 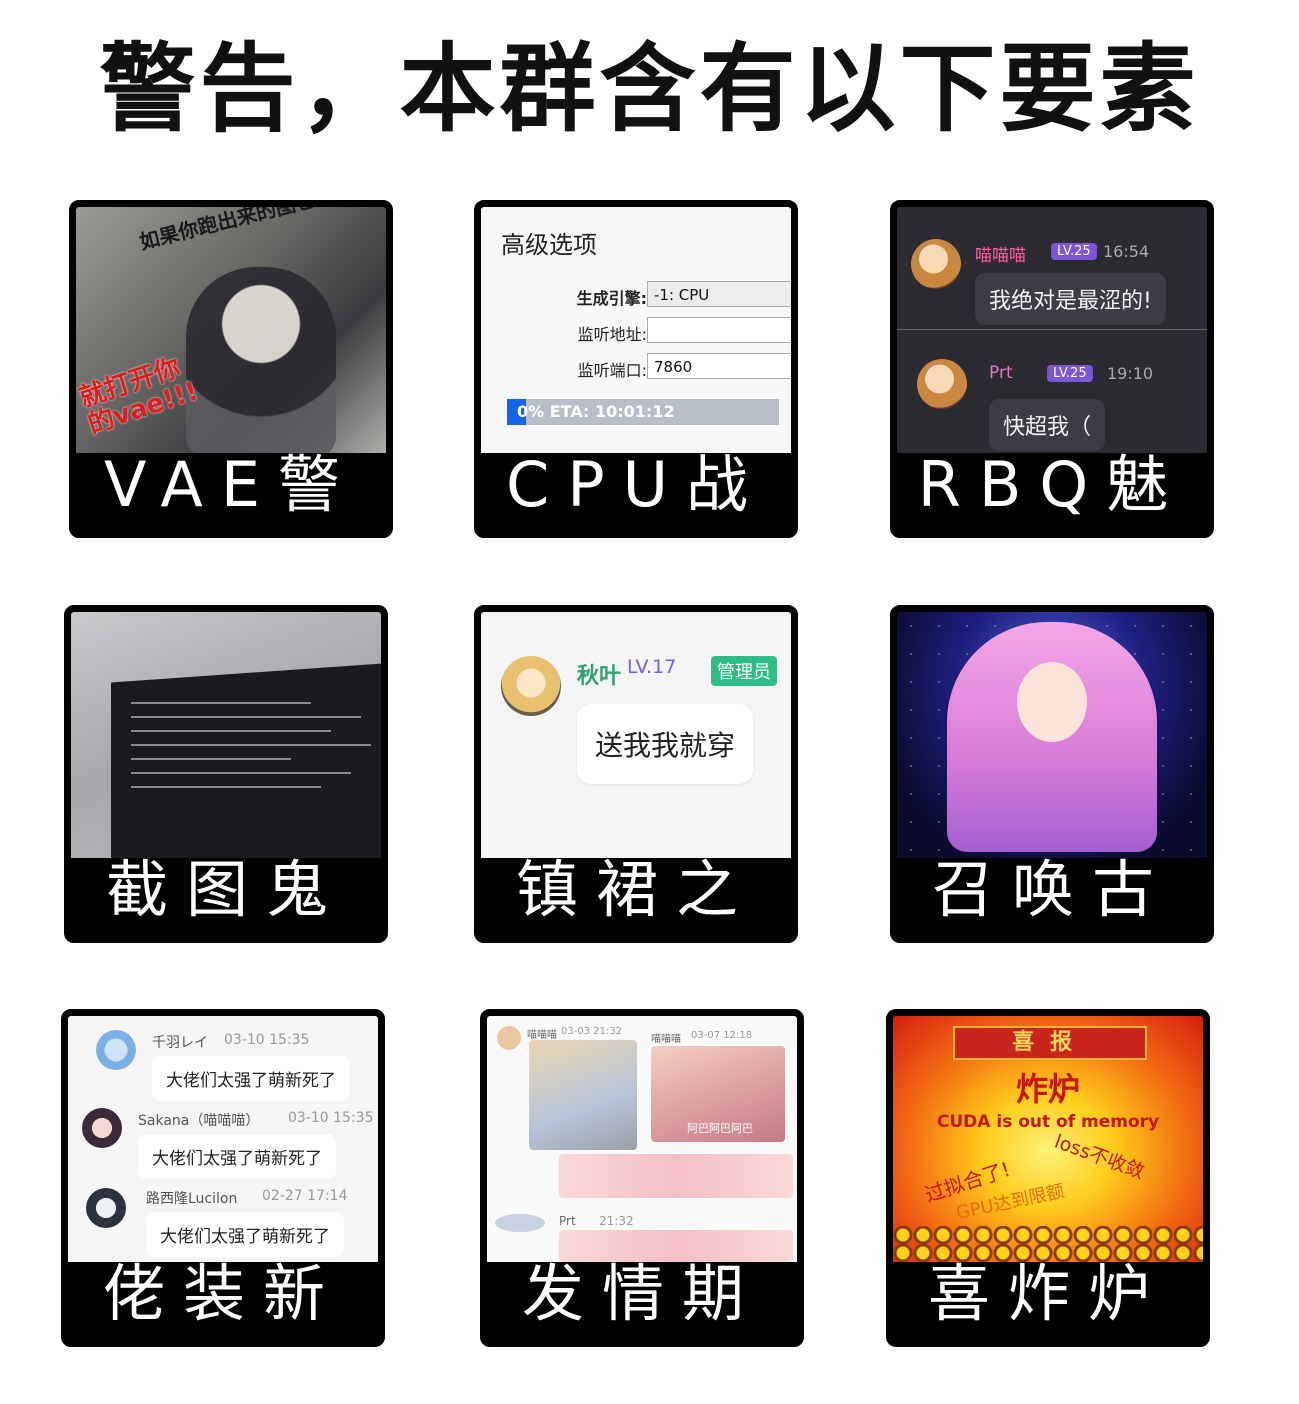 I want to click on card-caption: 发情期, so click(x=641, y=1293).